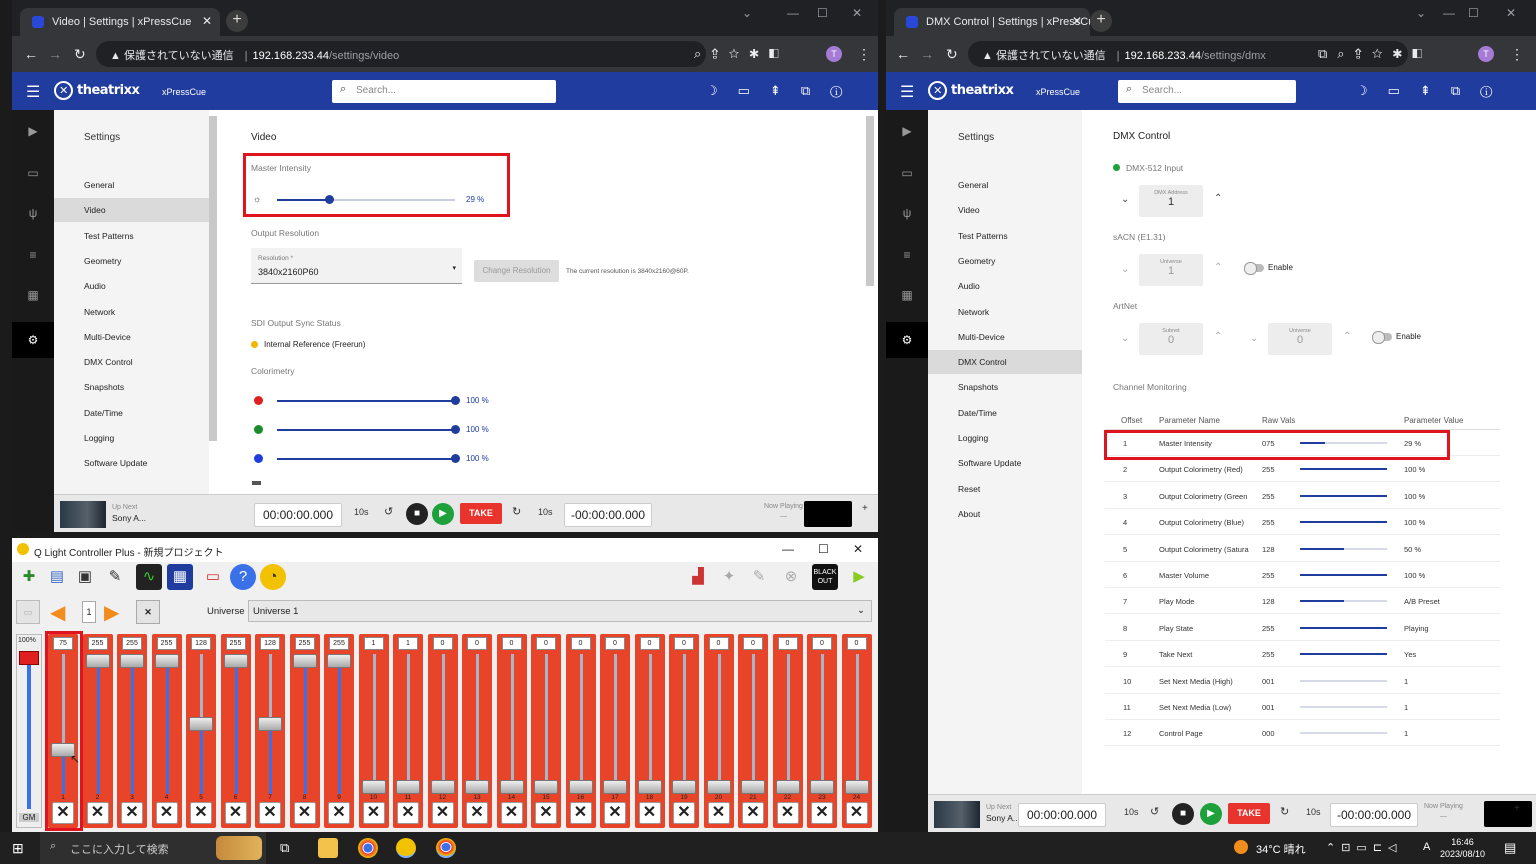 The height and width of the screenshot is (864, 1536). I want to click on minimize-icon: —, so click(1449, 13).